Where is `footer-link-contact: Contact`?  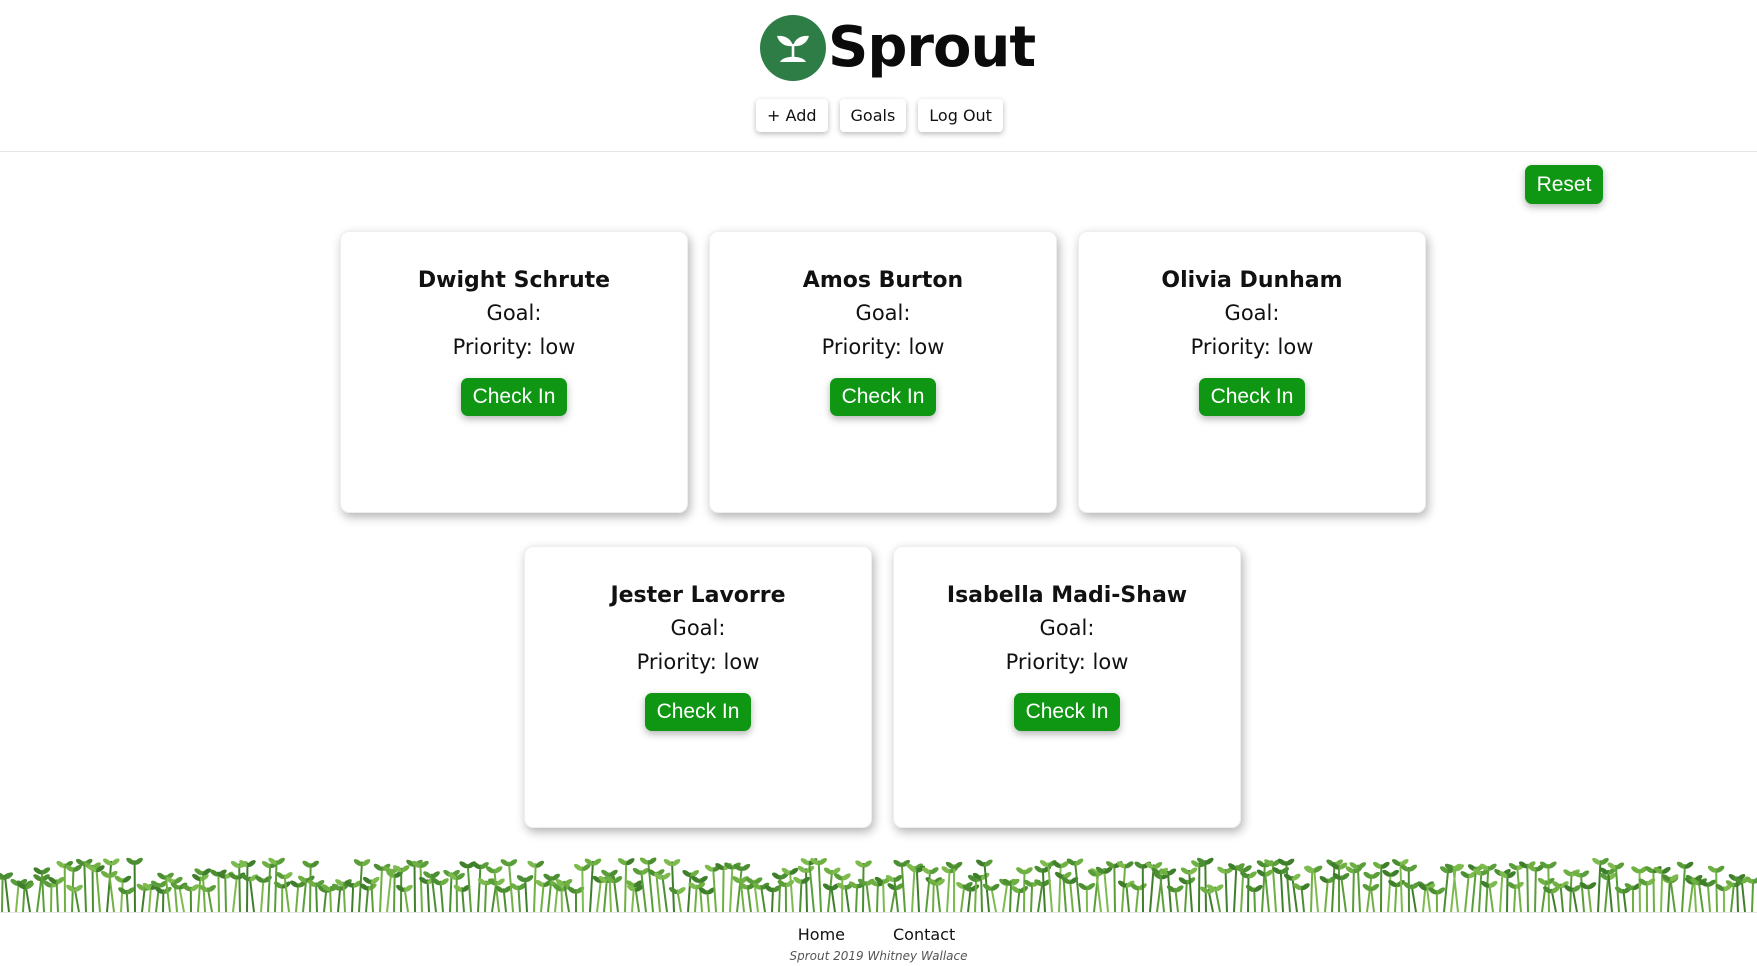 footer-link-contact: Contact is located at coordinates (924, 934).